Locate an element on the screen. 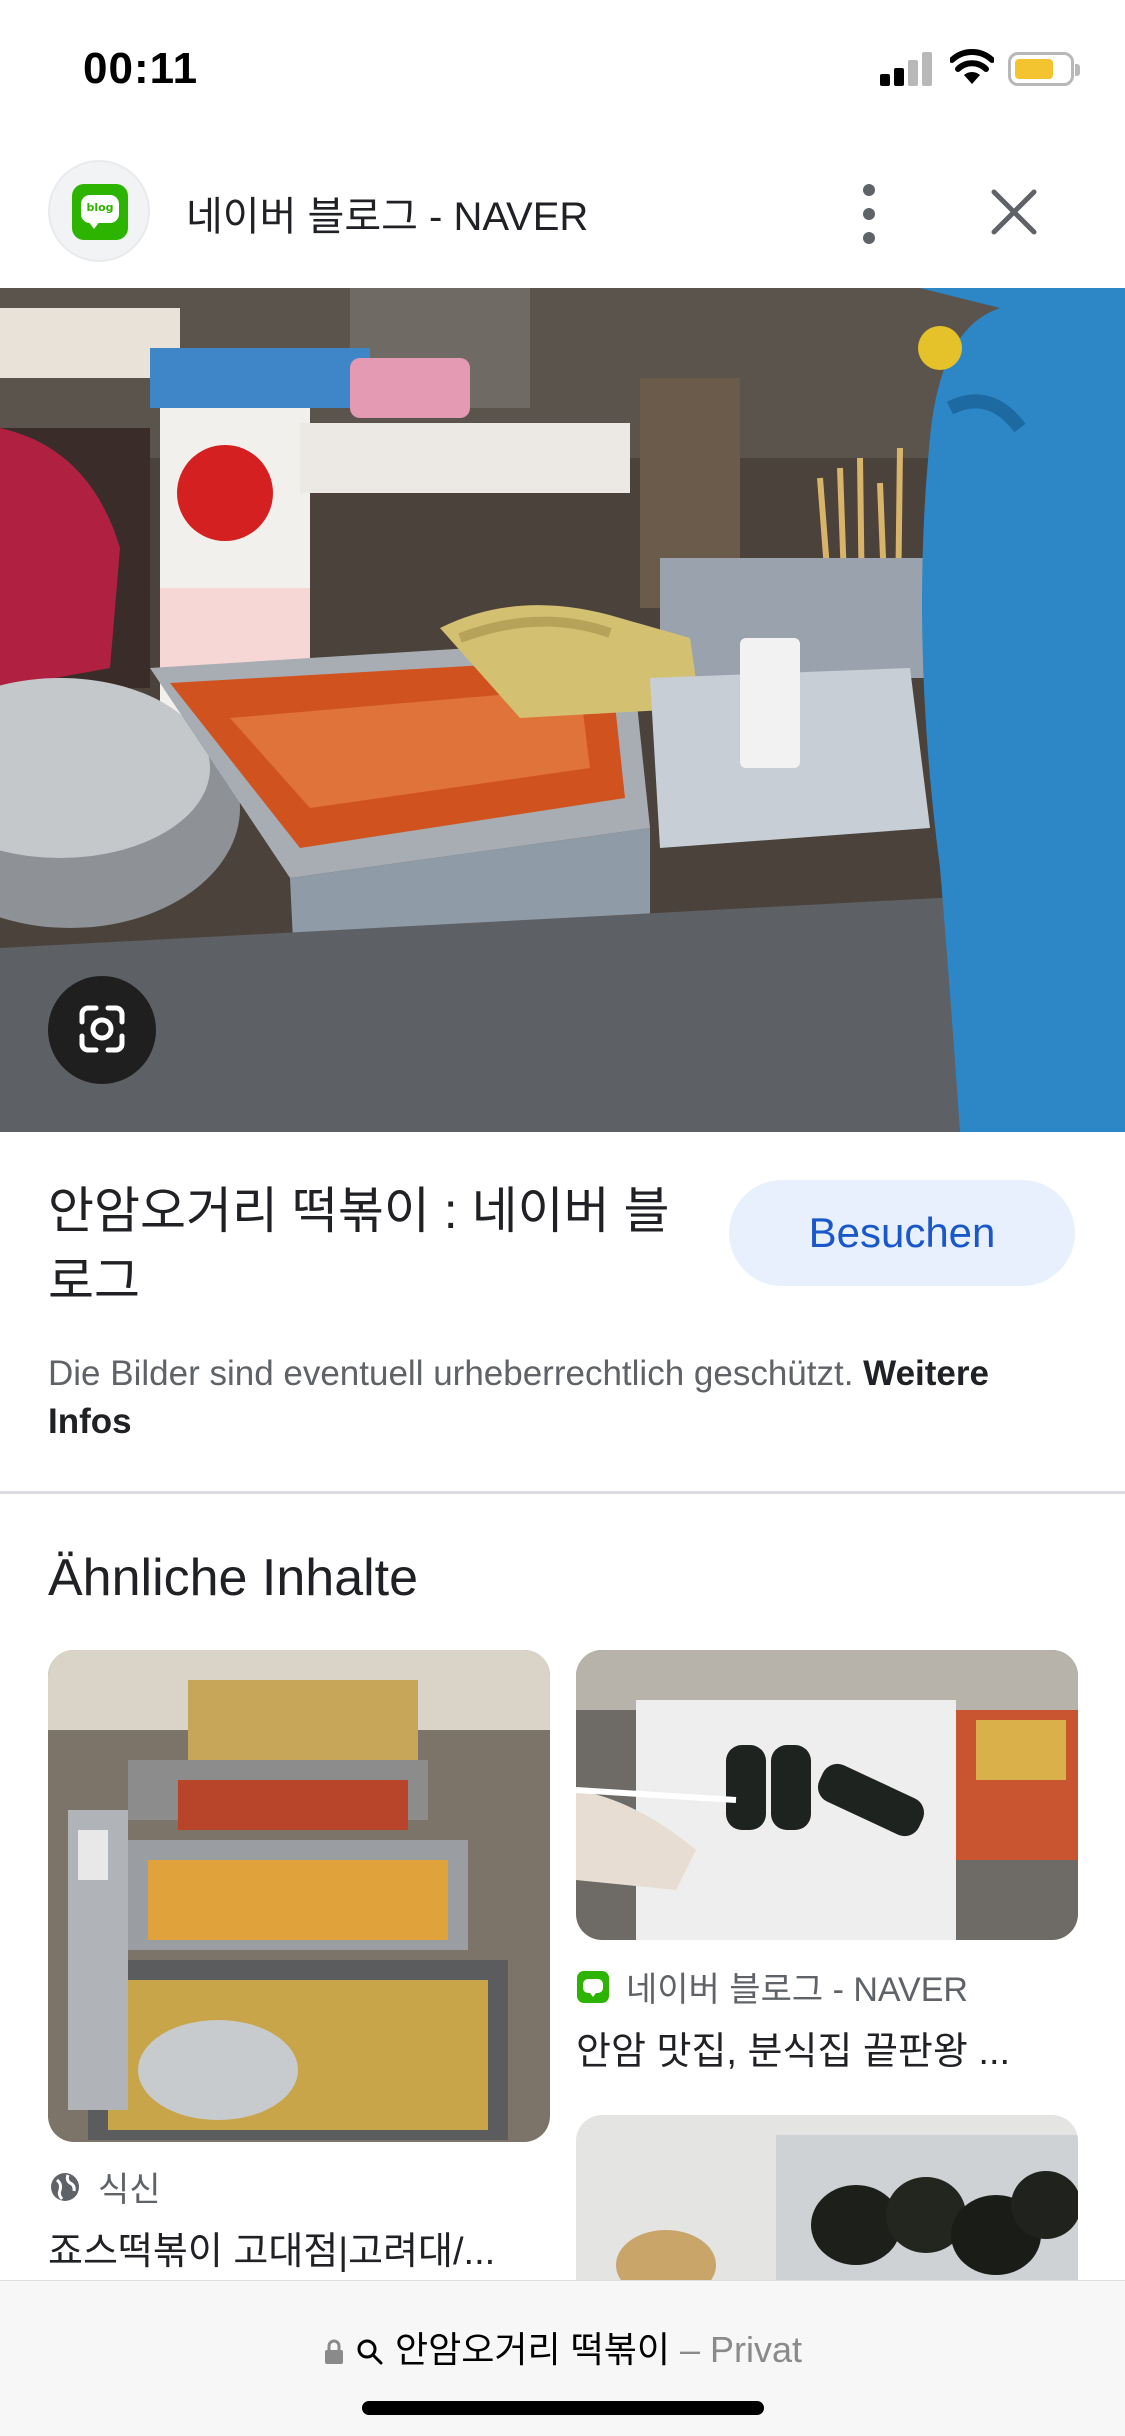 This screenshot has width=1125, height=2436. search-query: 안암오거리 떡볶이 is located at coordinates (532, 2349).